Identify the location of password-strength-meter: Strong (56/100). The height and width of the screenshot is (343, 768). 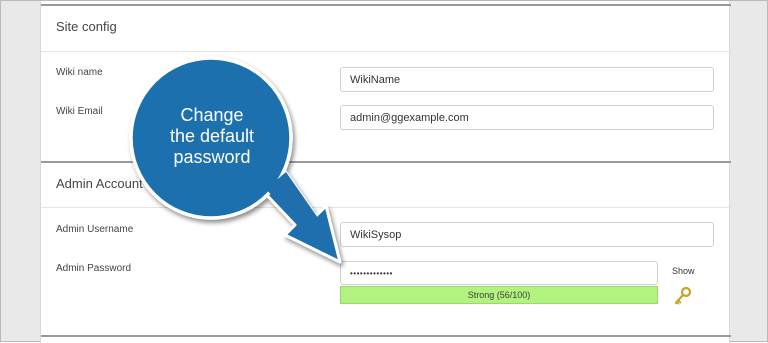
(499, 295).